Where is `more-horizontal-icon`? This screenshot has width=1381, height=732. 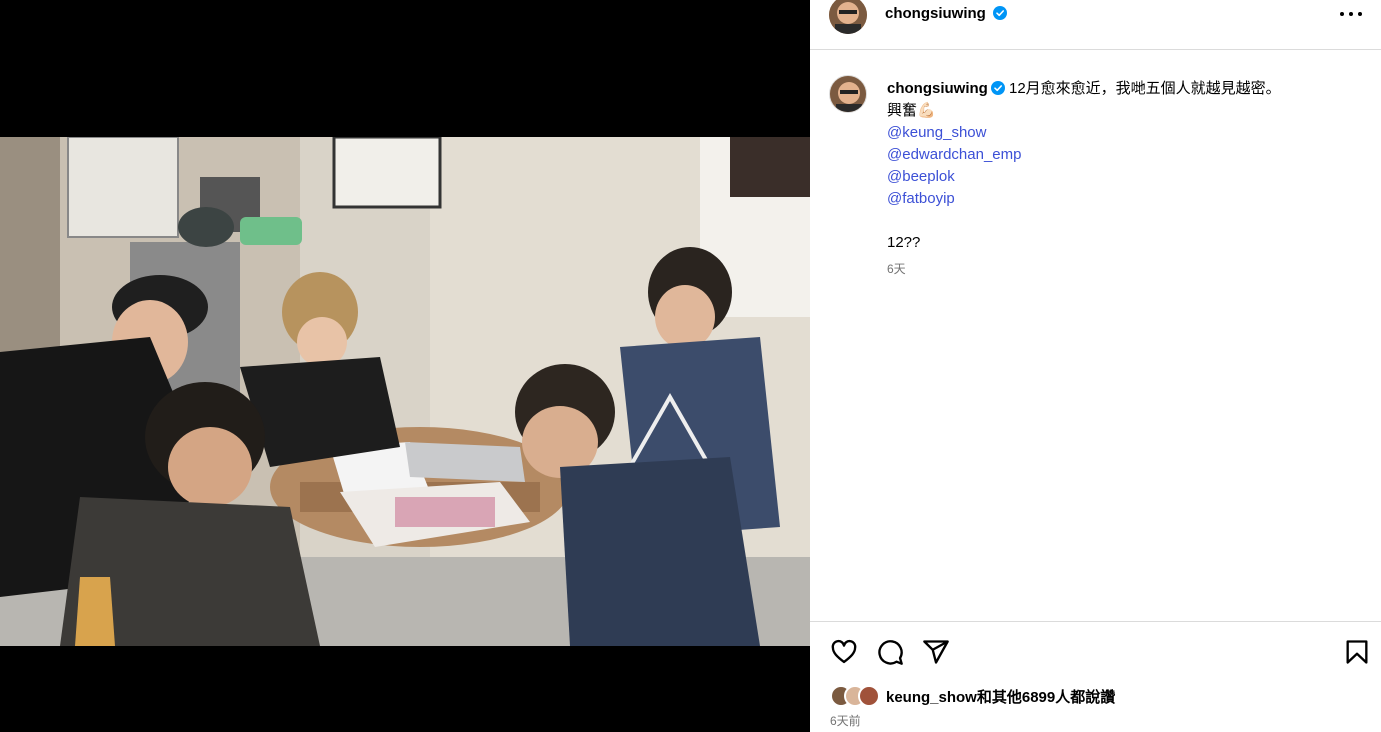 more-horizontal-icon is located at coordinates (1342, 14).